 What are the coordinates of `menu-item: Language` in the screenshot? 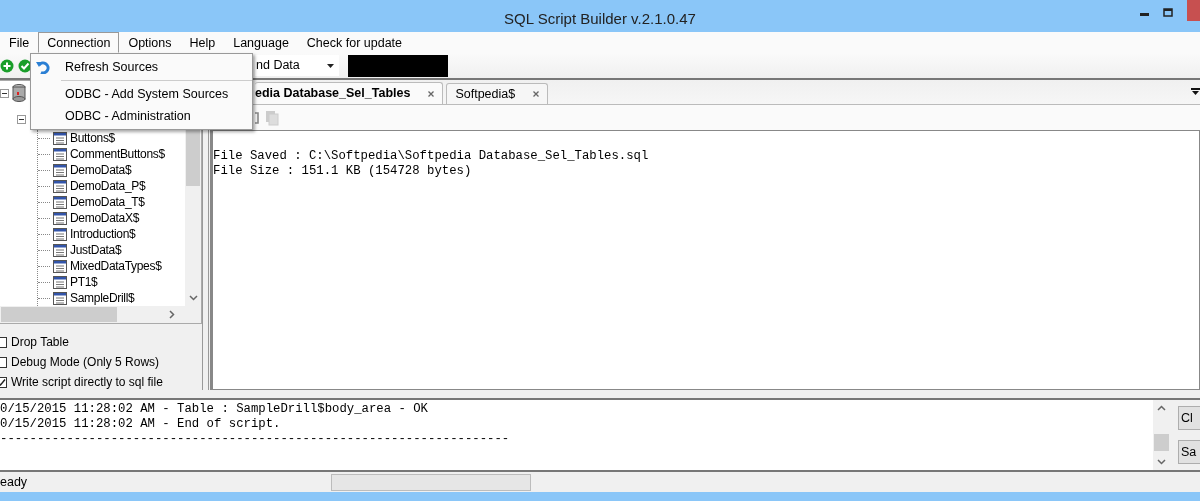 It's located at (261, 42).